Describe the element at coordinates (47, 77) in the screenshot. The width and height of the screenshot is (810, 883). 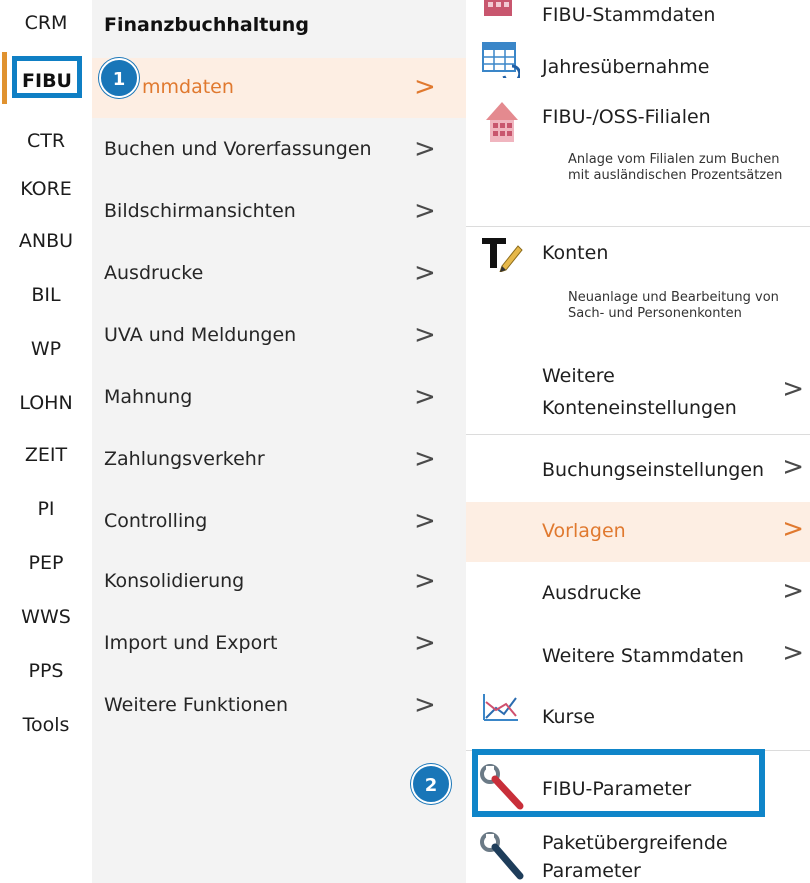
I see `rail-item-fibu: FIBU` at that location.